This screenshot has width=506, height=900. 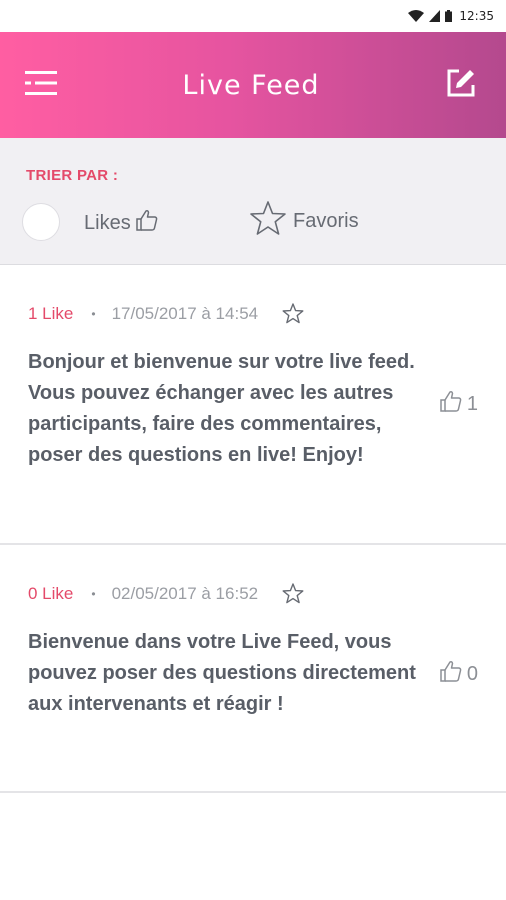 I want to click on like-button: 1, so click(x=458, y=404).